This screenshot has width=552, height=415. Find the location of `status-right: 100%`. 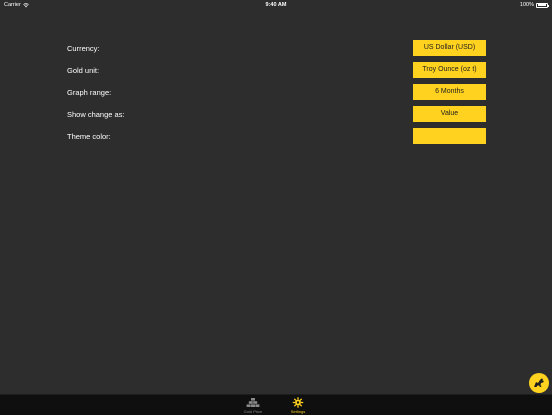

status-right: 100% is located at coordinates (534, 5).